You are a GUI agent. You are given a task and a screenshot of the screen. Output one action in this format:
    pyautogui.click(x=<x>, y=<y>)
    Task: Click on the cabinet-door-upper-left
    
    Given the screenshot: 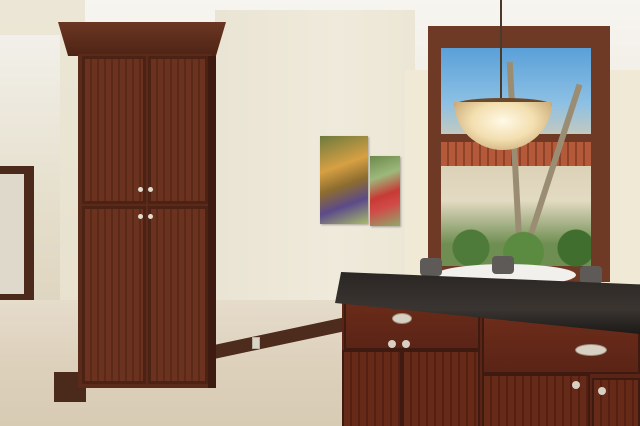 What is the action you would take?
    pyautogui.click(x=114, y=130)
    